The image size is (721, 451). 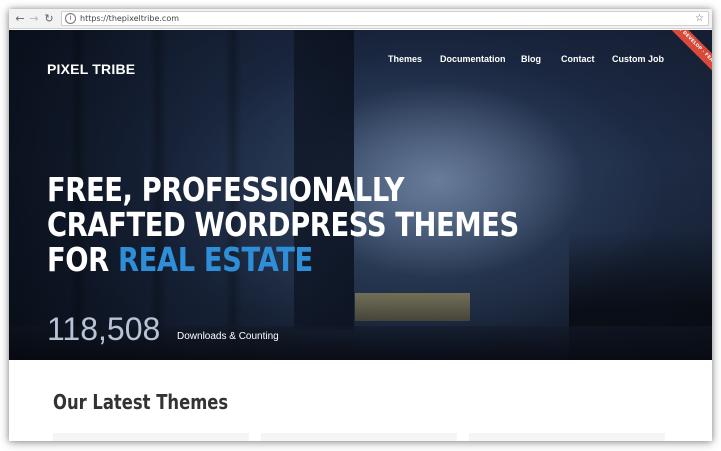 What do you see at coordinates (689, 56) in the screenshot?
I see `featured-ribbon-label: WE DEVELOP · FEATURED` at bounding box center [689, 56].